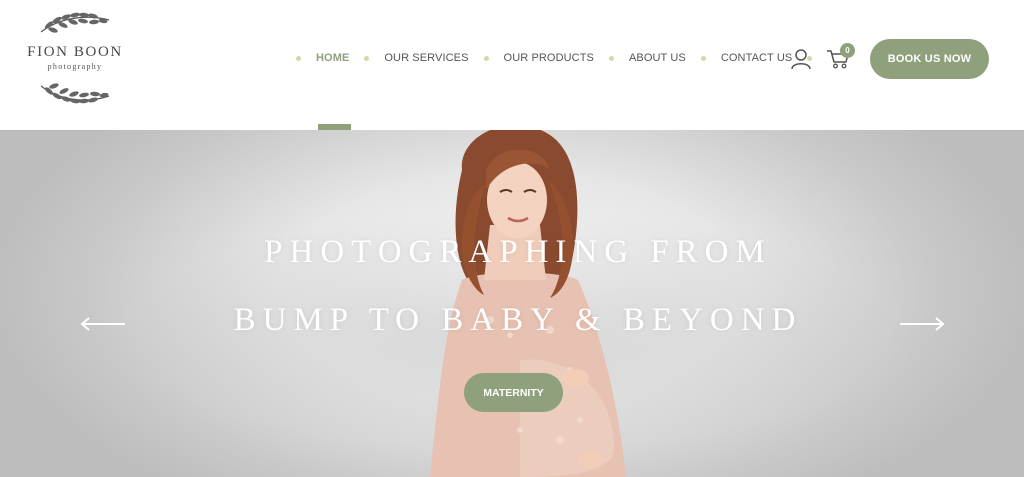 The height and width of the screenshot is (477, 1024). I want to click on nav-item-about-us: ABOUT US, so click(657, 58).